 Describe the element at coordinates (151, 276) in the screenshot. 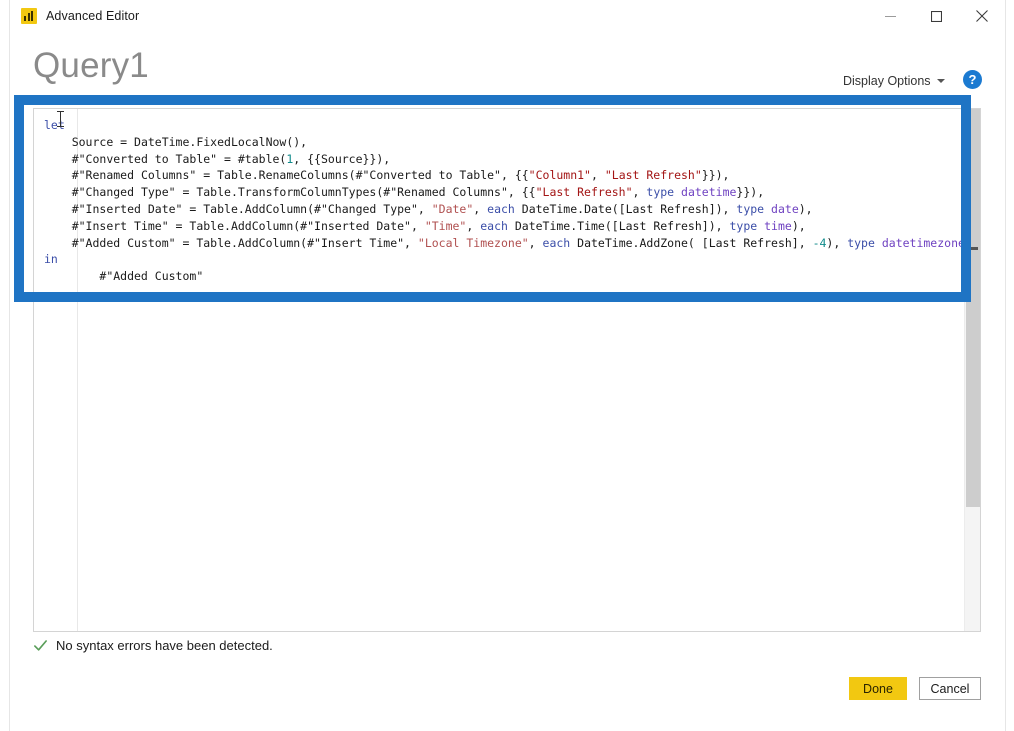

I see `code-line: #"Added Custom"` at that location.